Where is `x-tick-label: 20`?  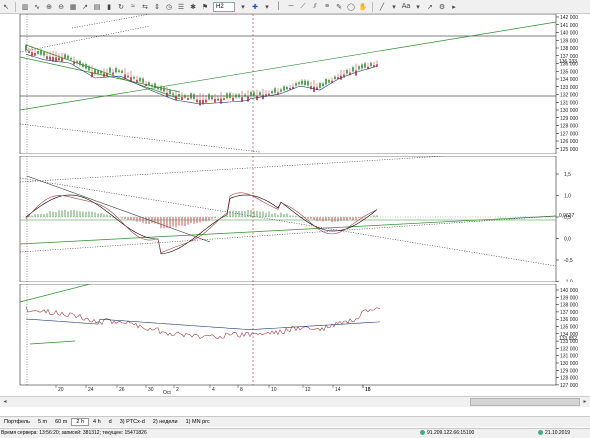 x-tick-label: 20 is located at coordinates (61, 390).